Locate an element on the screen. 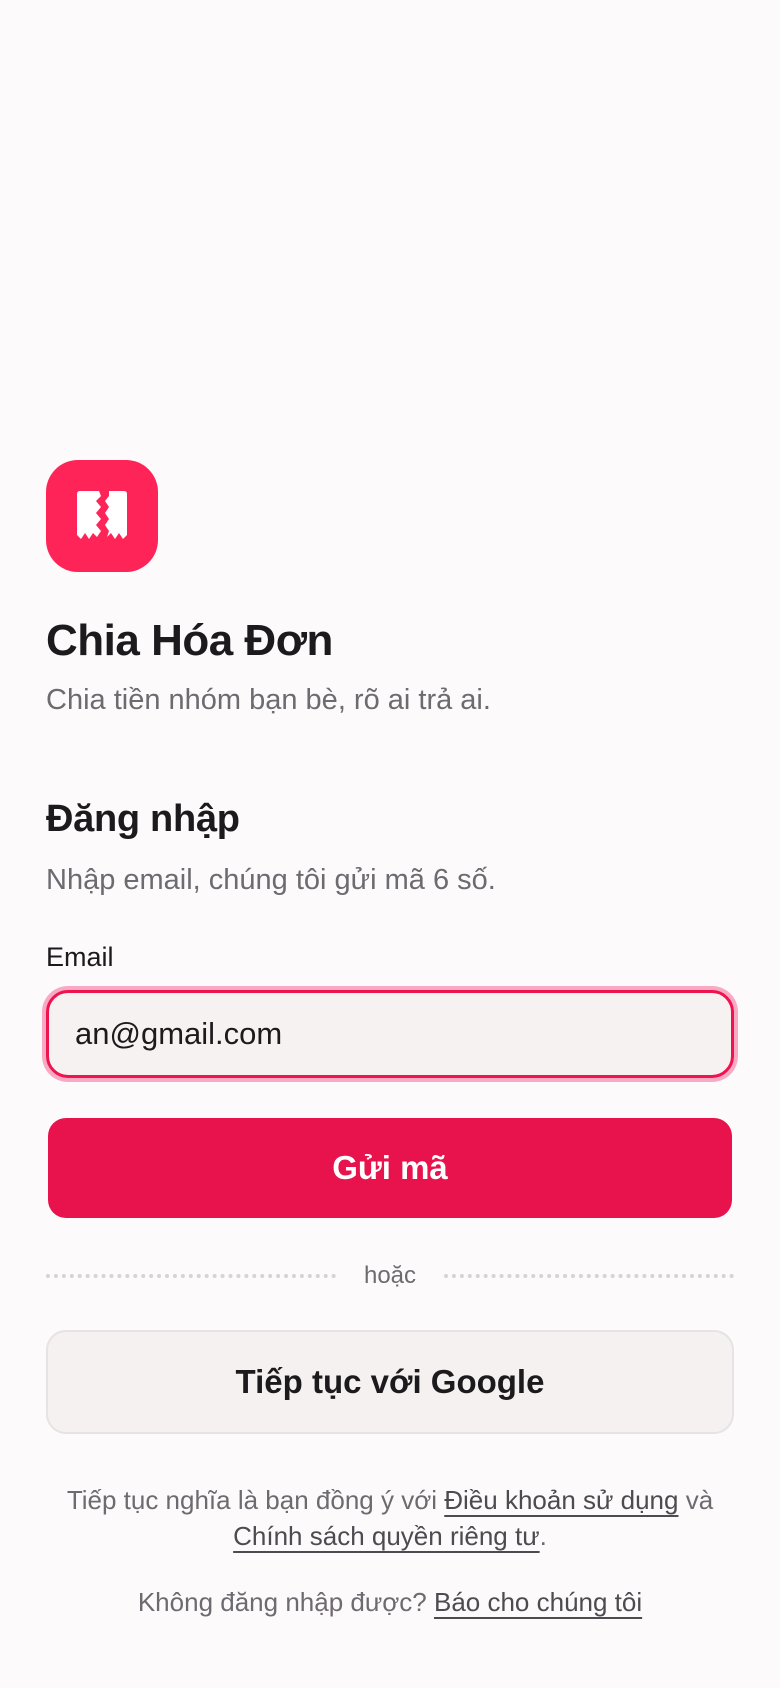 This screenshot has height=1688, width=780. send-code-button: Gửi mã is located at coordinates (390, 1168).